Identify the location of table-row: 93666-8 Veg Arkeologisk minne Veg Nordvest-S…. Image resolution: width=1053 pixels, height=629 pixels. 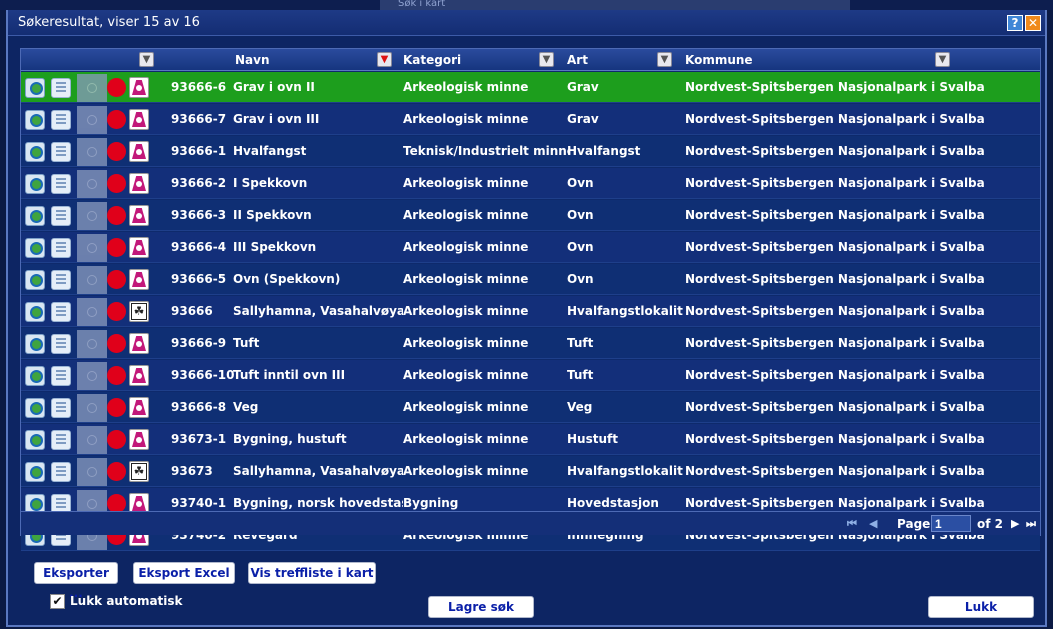
(530, 407).